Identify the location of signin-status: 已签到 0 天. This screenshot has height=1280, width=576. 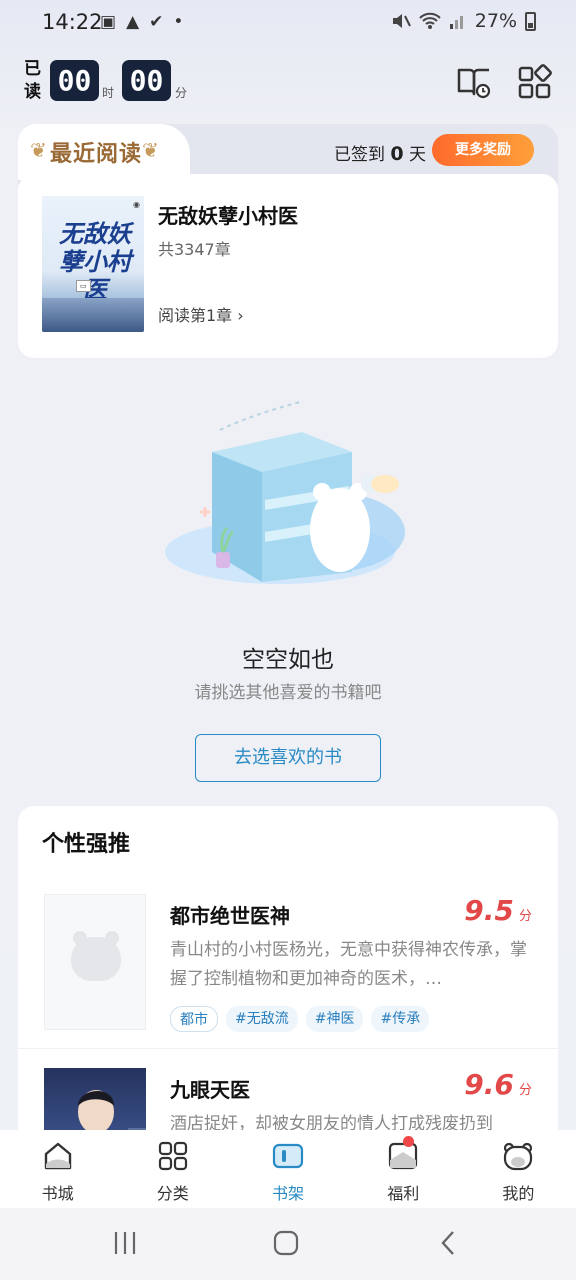
(380, 152).